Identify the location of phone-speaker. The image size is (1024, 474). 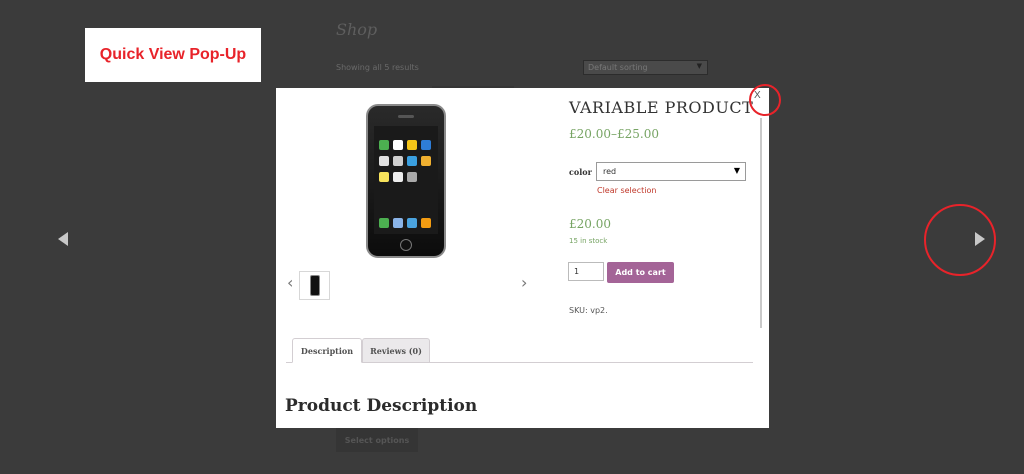
(406, 116).